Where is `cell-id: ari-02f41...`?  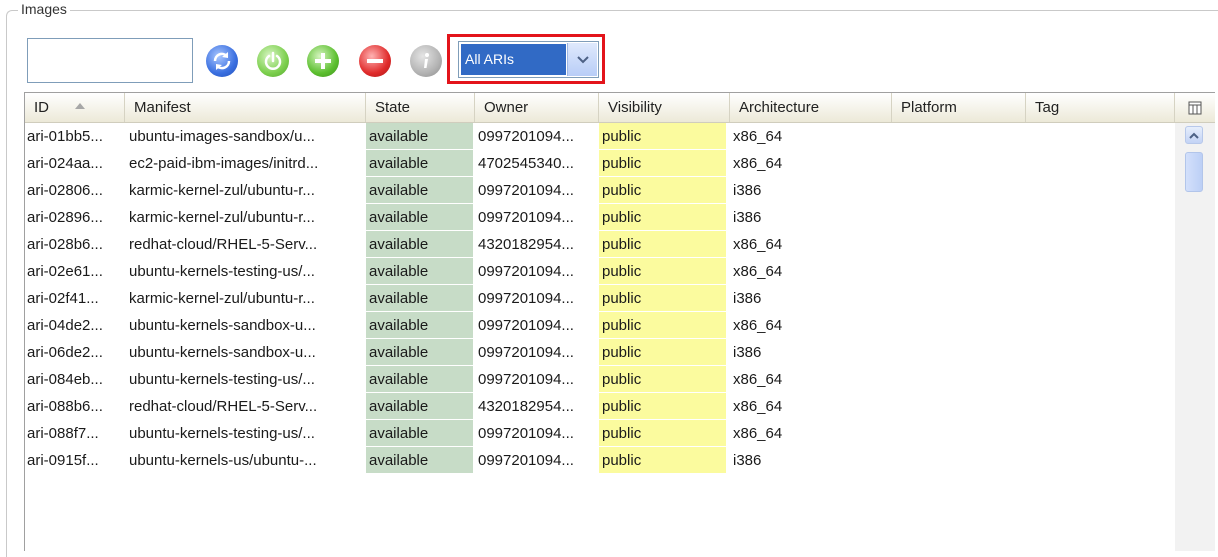
cell-id: ari-02f41... is located at coordinates (63, 298).